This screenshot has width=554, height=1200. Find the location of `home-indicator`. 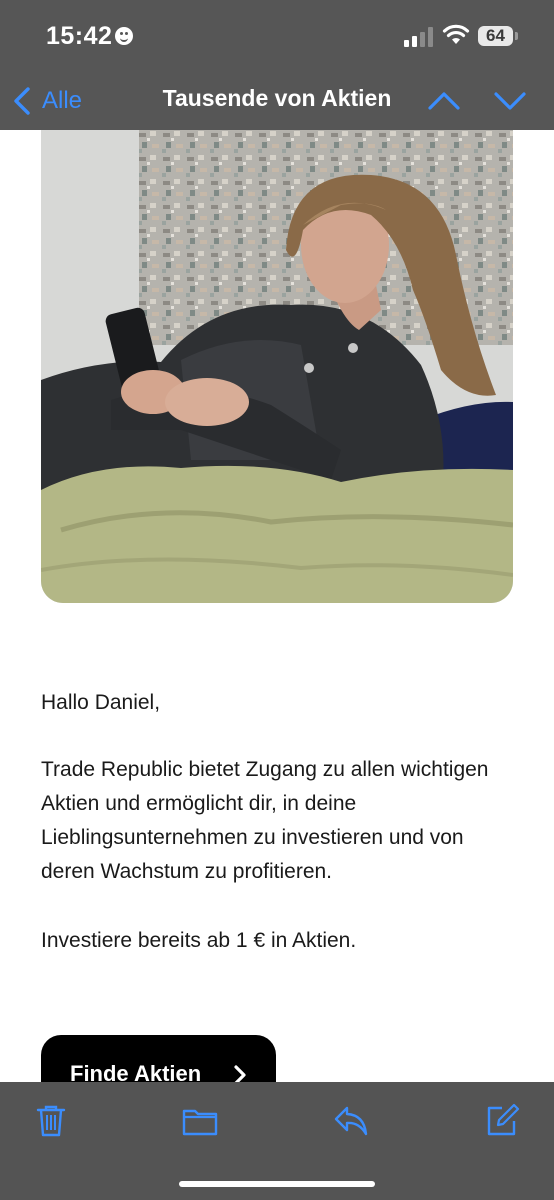

home-indicator is located at coordinates (277, 1184).